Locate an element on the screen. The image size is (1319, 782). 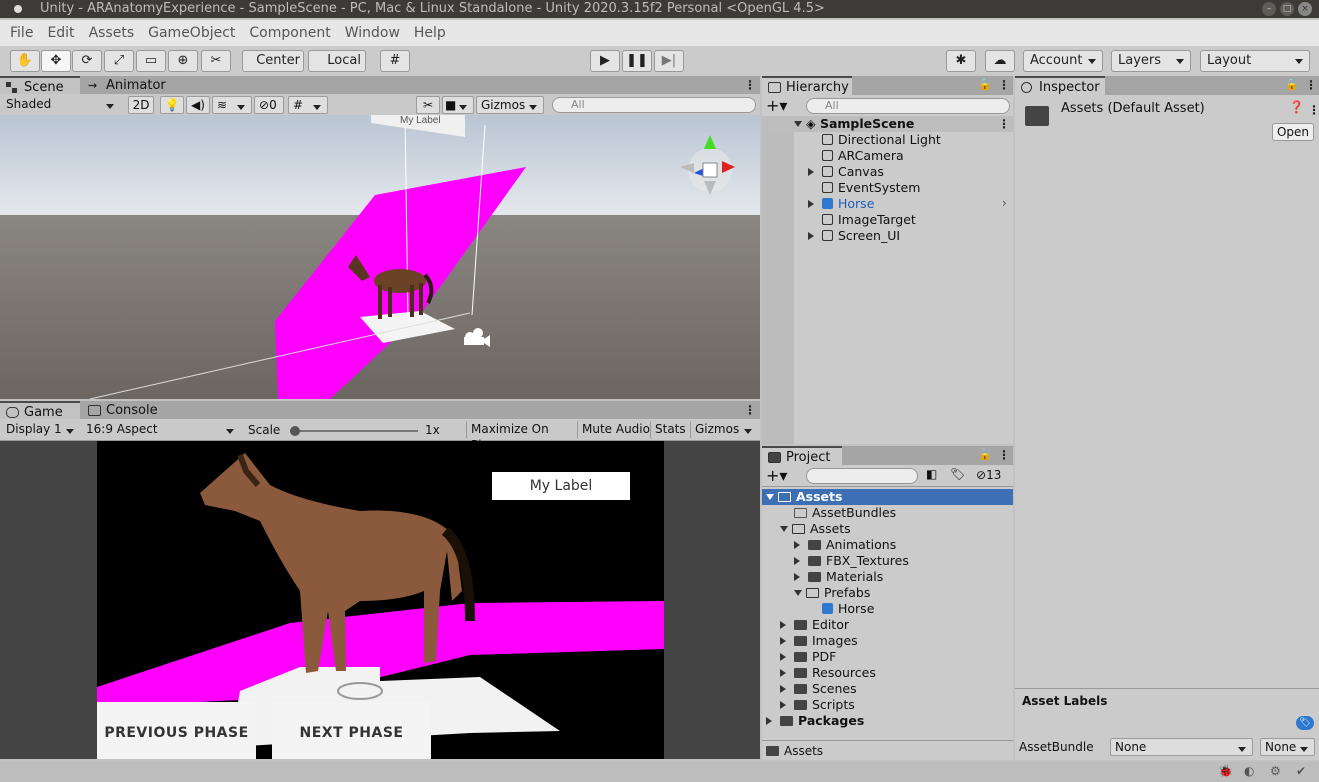
previous-phase-button: PREVIOUS PHASE is located at coordinates (176, 730).